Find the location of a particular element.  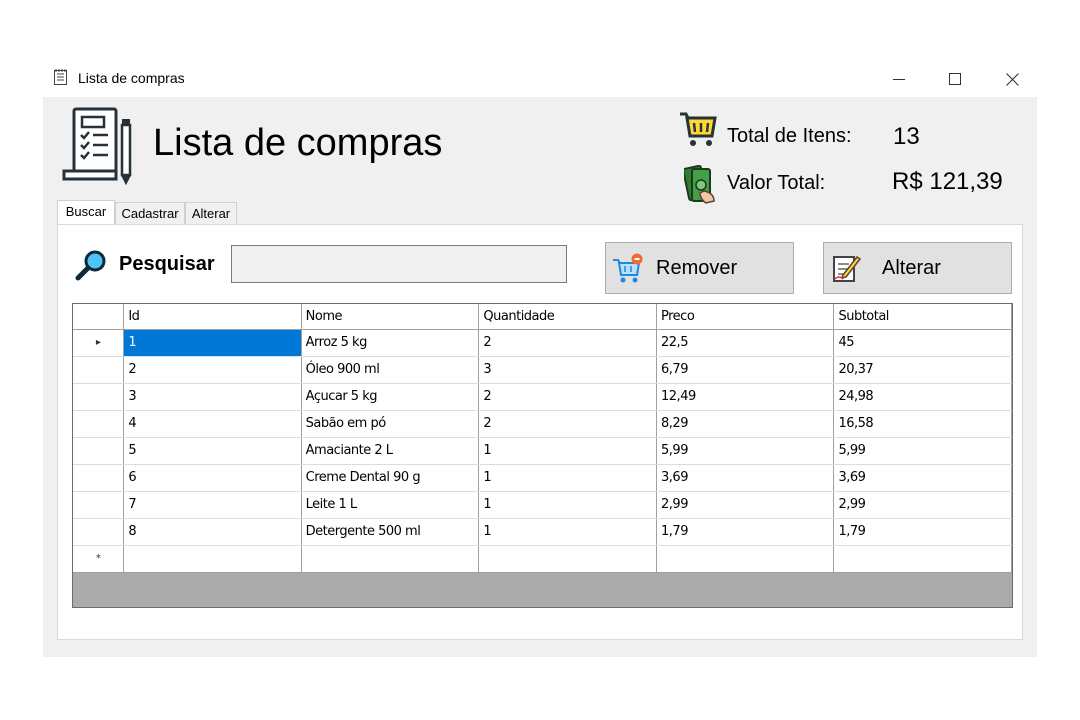

maximize-icon is located at coordinates (955, 79).